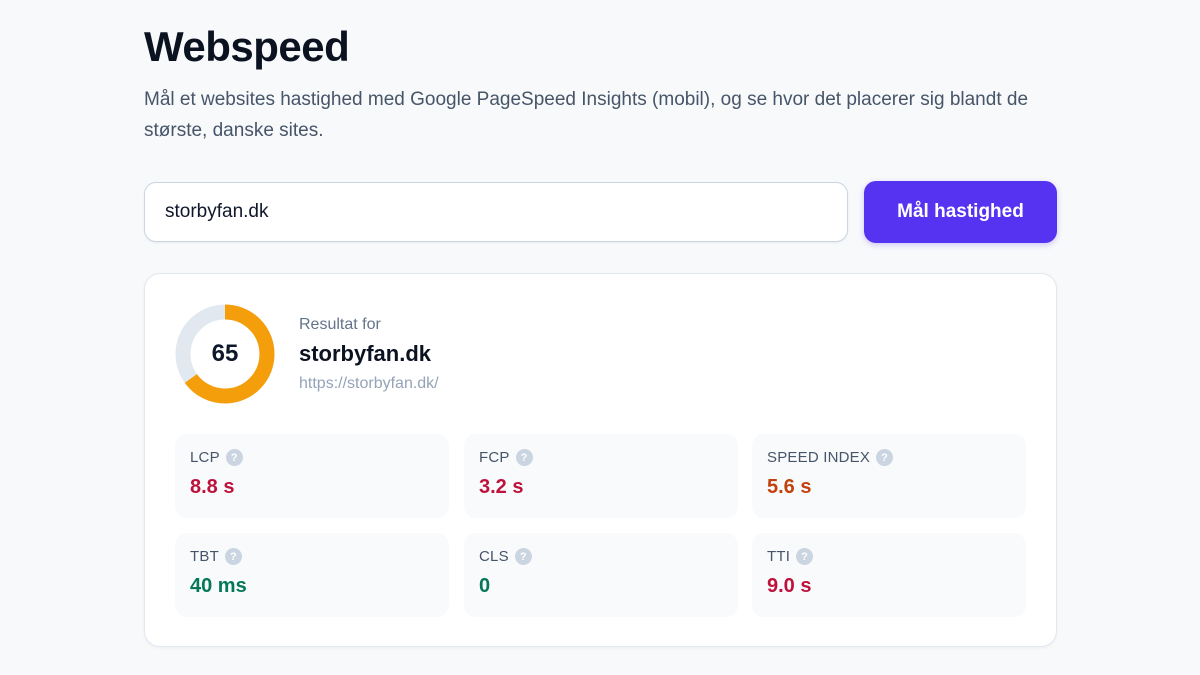 This screenshot has height=675, width=1200. What do you see at coordinates (312, 476) in the screenshot?
I see `metric-lcp: LCP ? 8.8 s` at bounding box center [312, 476].